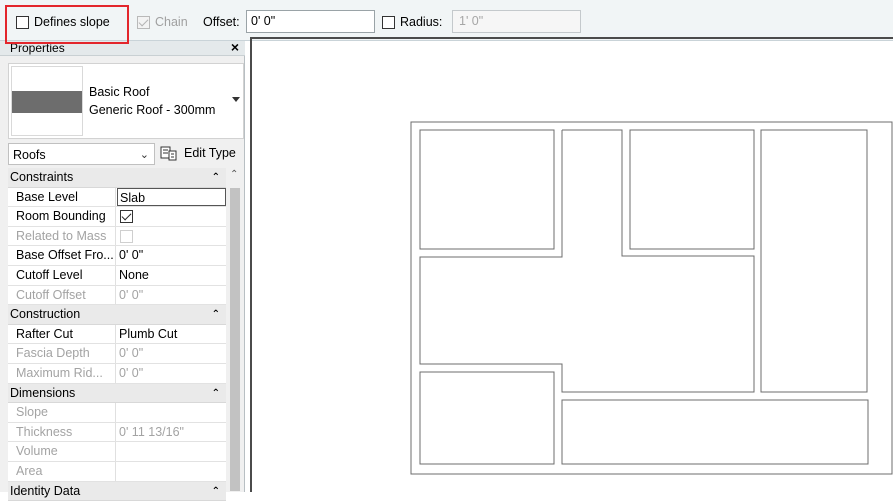 The width and height of the screenshot is (893, 501). I want to click on category-filter-value: Roofs, so click(29, 155).